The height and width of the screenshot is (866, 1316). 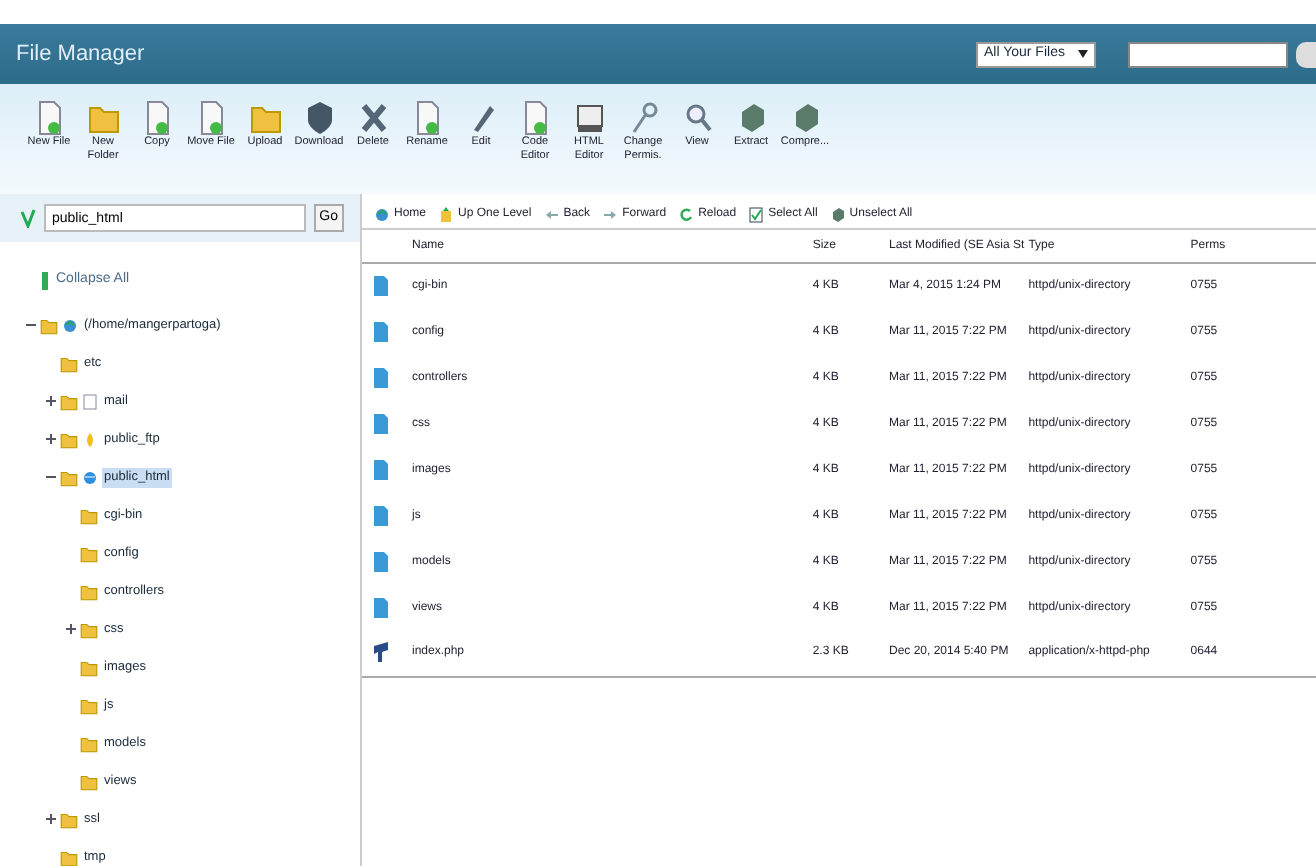 What do you see at coordinates (837, 215) in the screenshot?
I see `package-icon` at bounding box center [837, 215].